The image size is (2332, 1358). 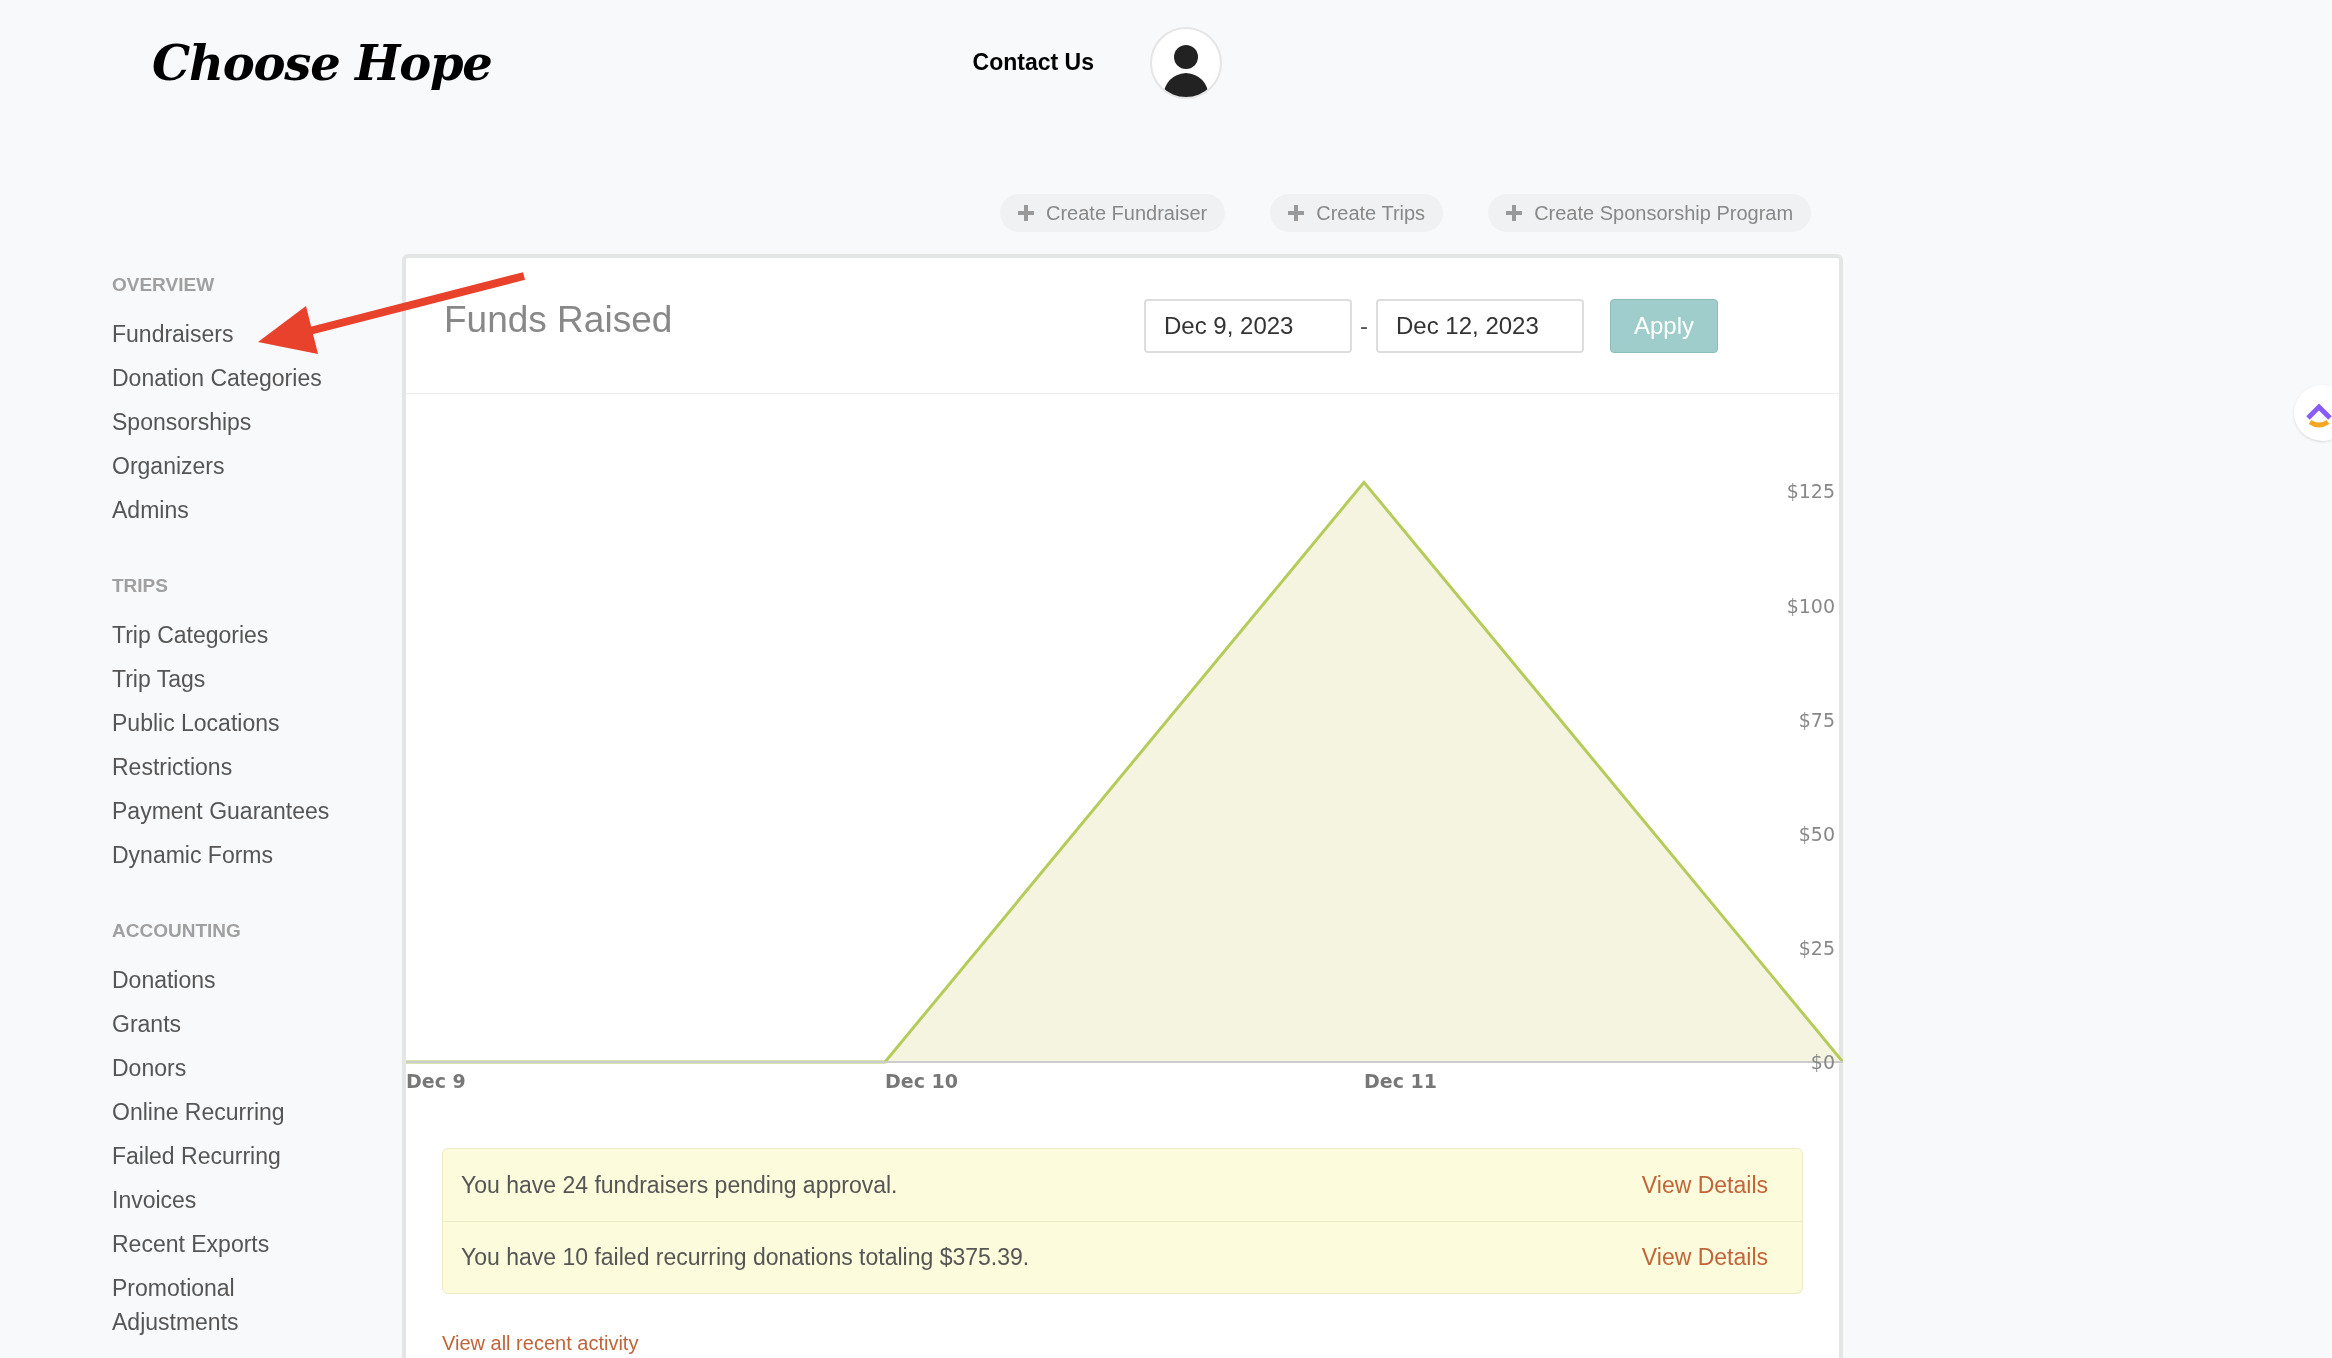 I want to click on sidebar-item: Recent Exports, so click(x=227, y=1244).